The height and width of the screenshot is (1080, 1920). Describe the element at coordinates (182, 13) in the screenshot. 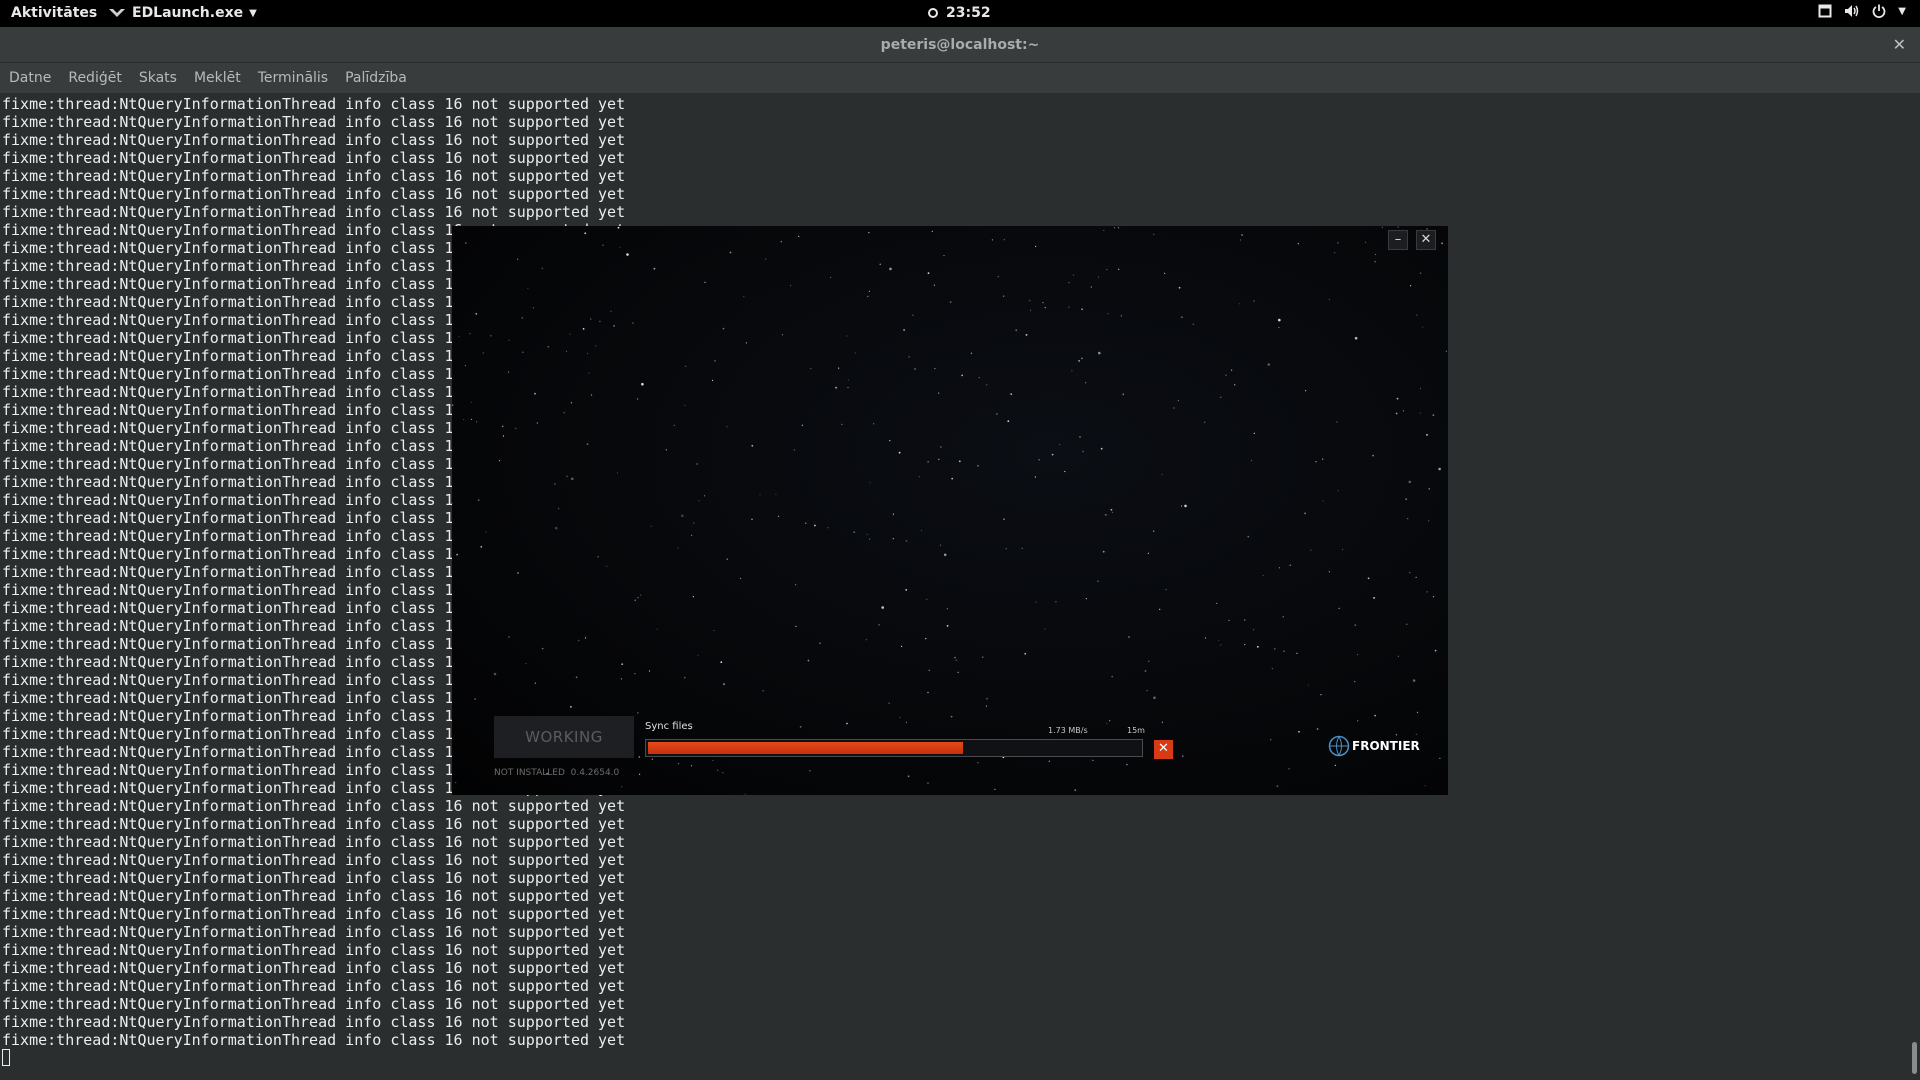

I see `app-menu: EDLaunch.exe ▼` at that location.